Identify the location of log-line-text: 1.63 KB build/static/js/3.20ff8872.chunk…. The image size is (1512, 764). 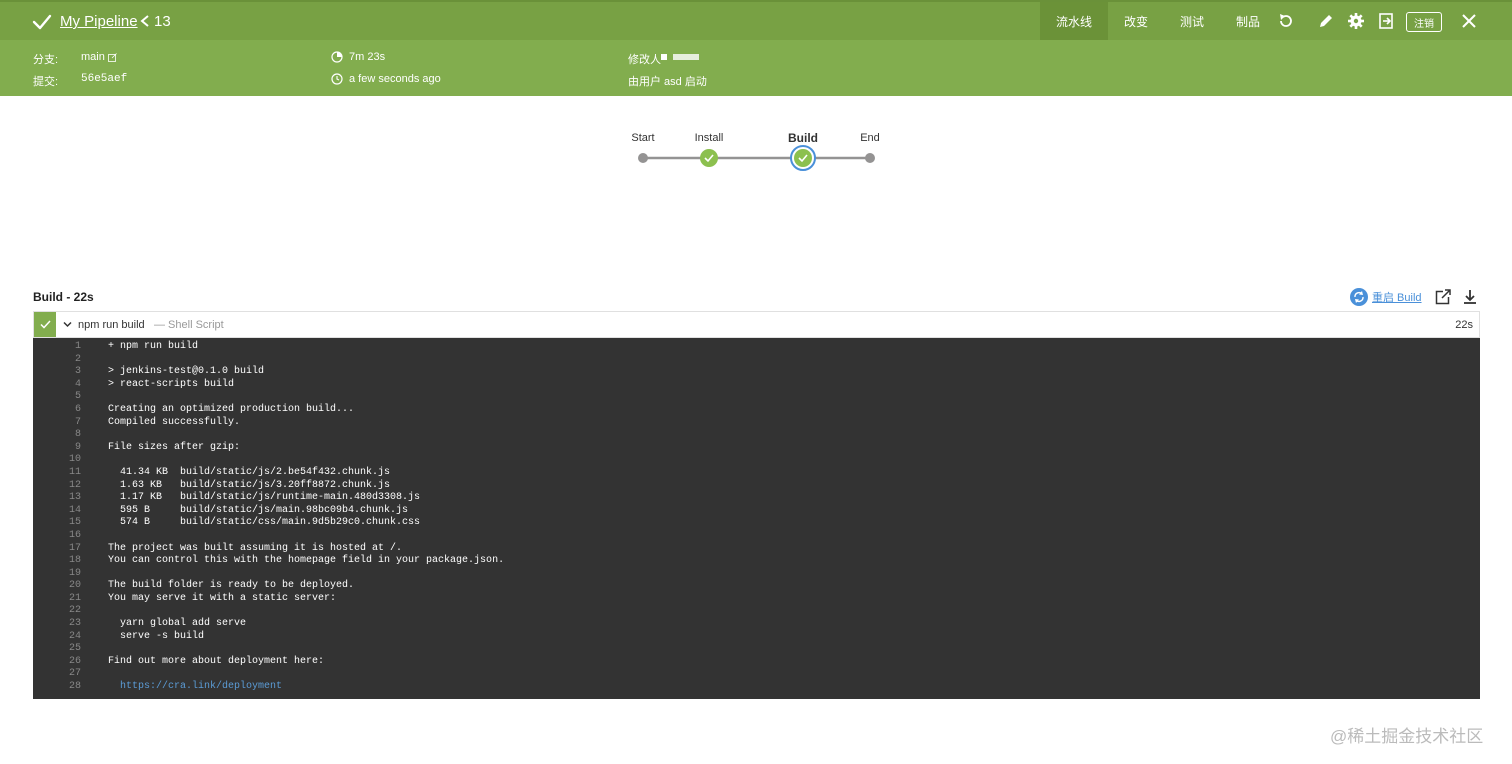
(249, 485).